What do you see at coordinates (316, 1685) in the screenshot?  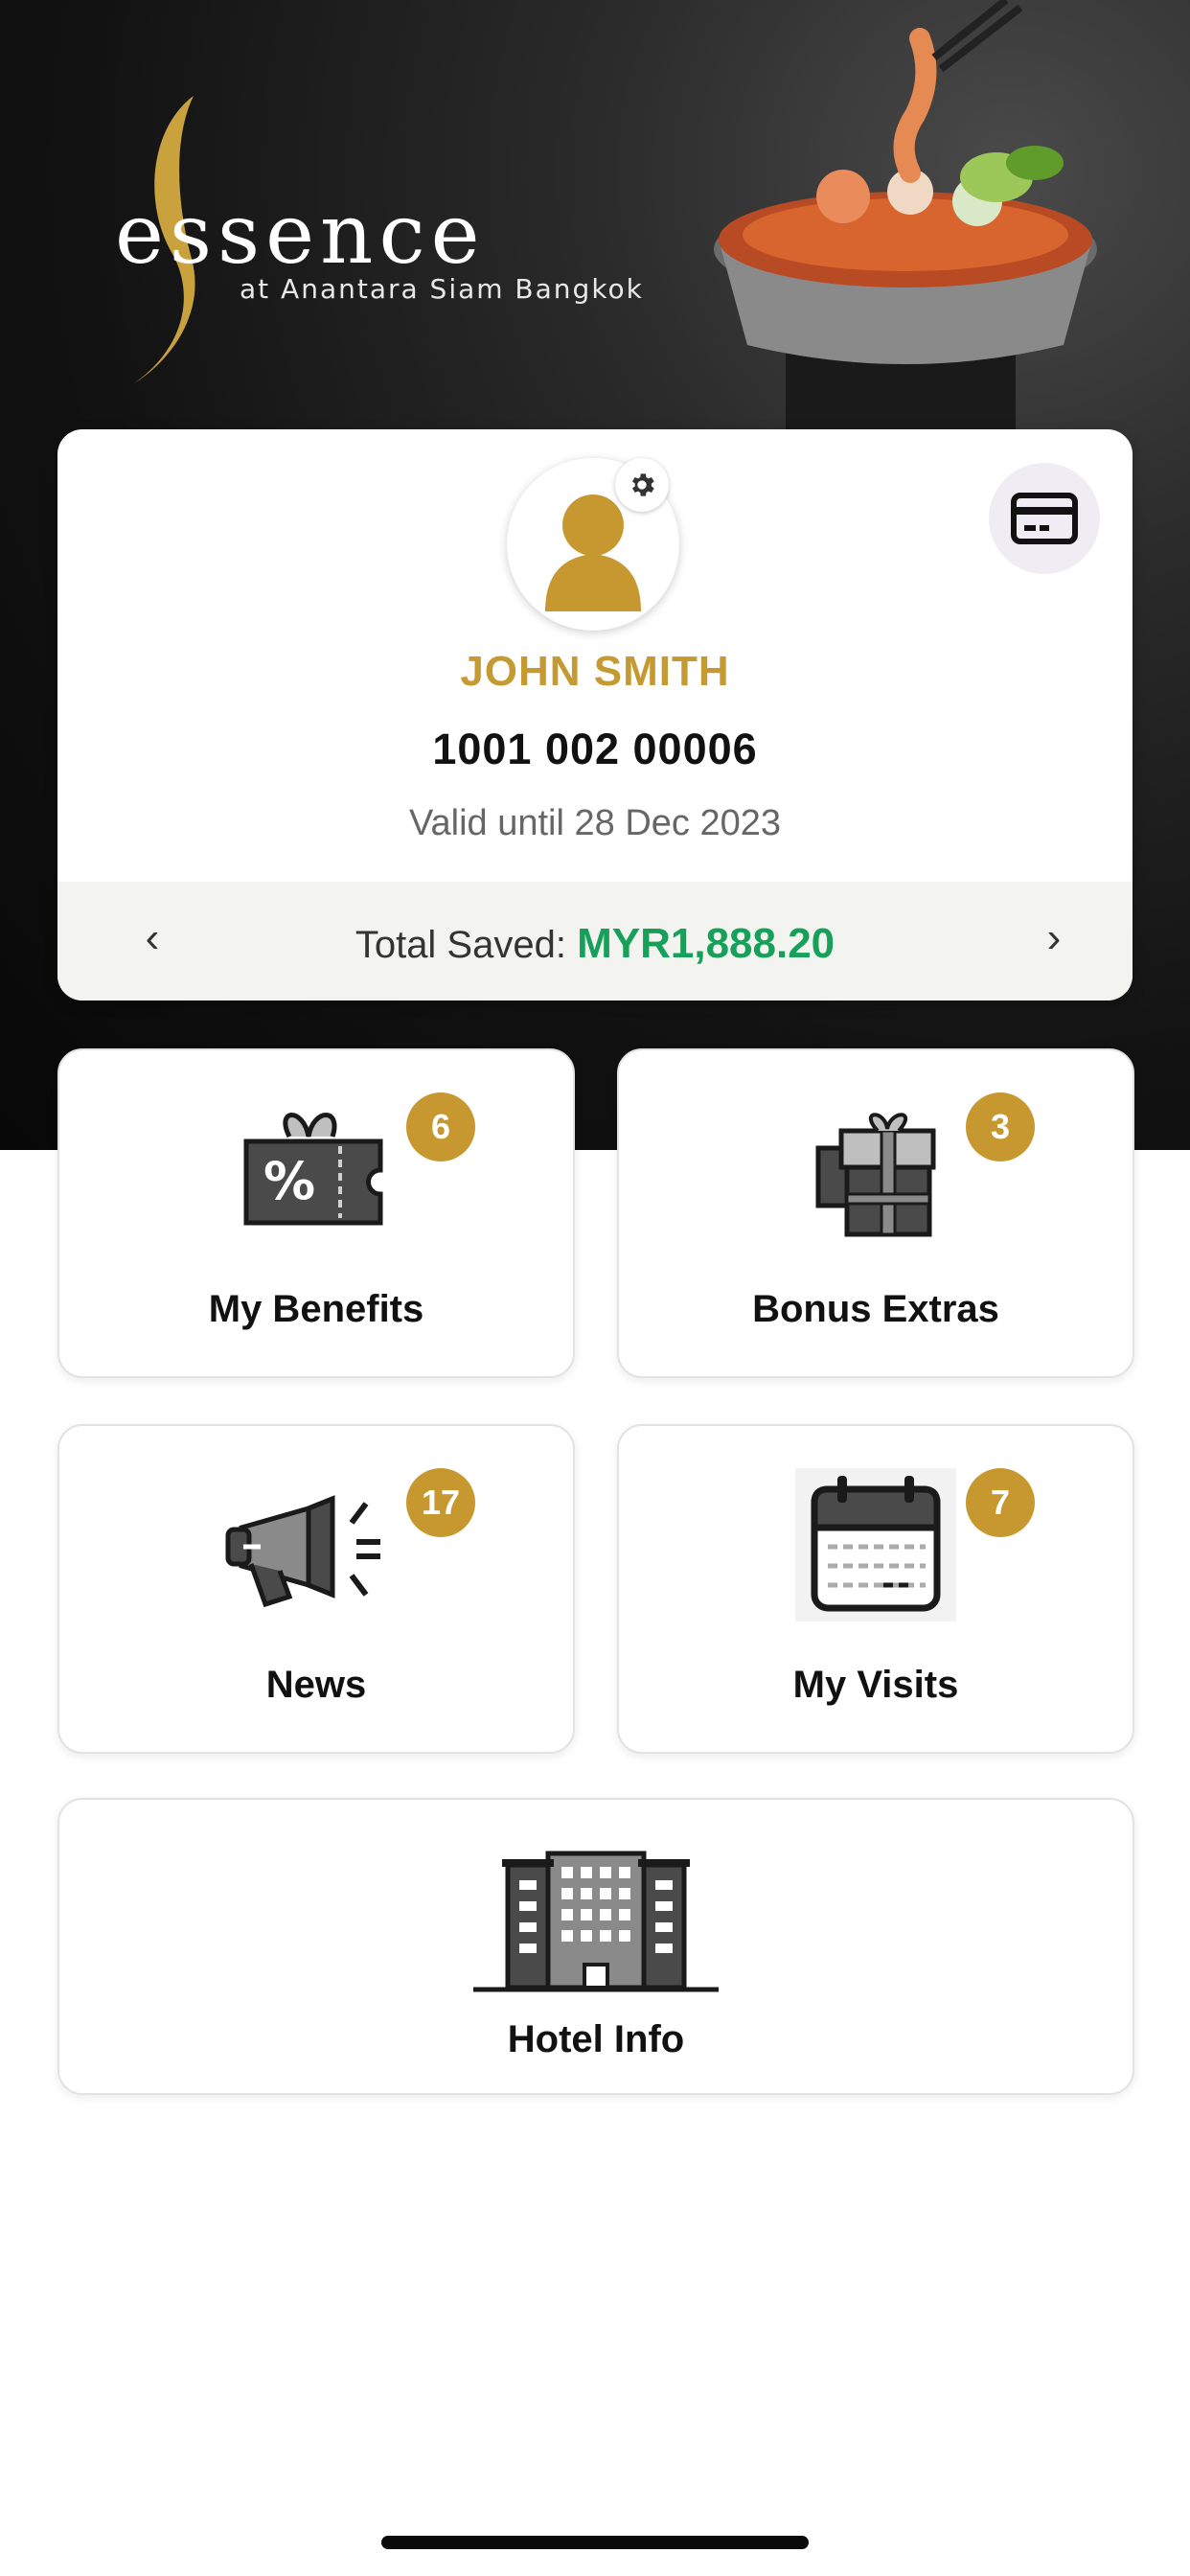 I see `tile-label-news: News` at bounding box center [316, 1685].